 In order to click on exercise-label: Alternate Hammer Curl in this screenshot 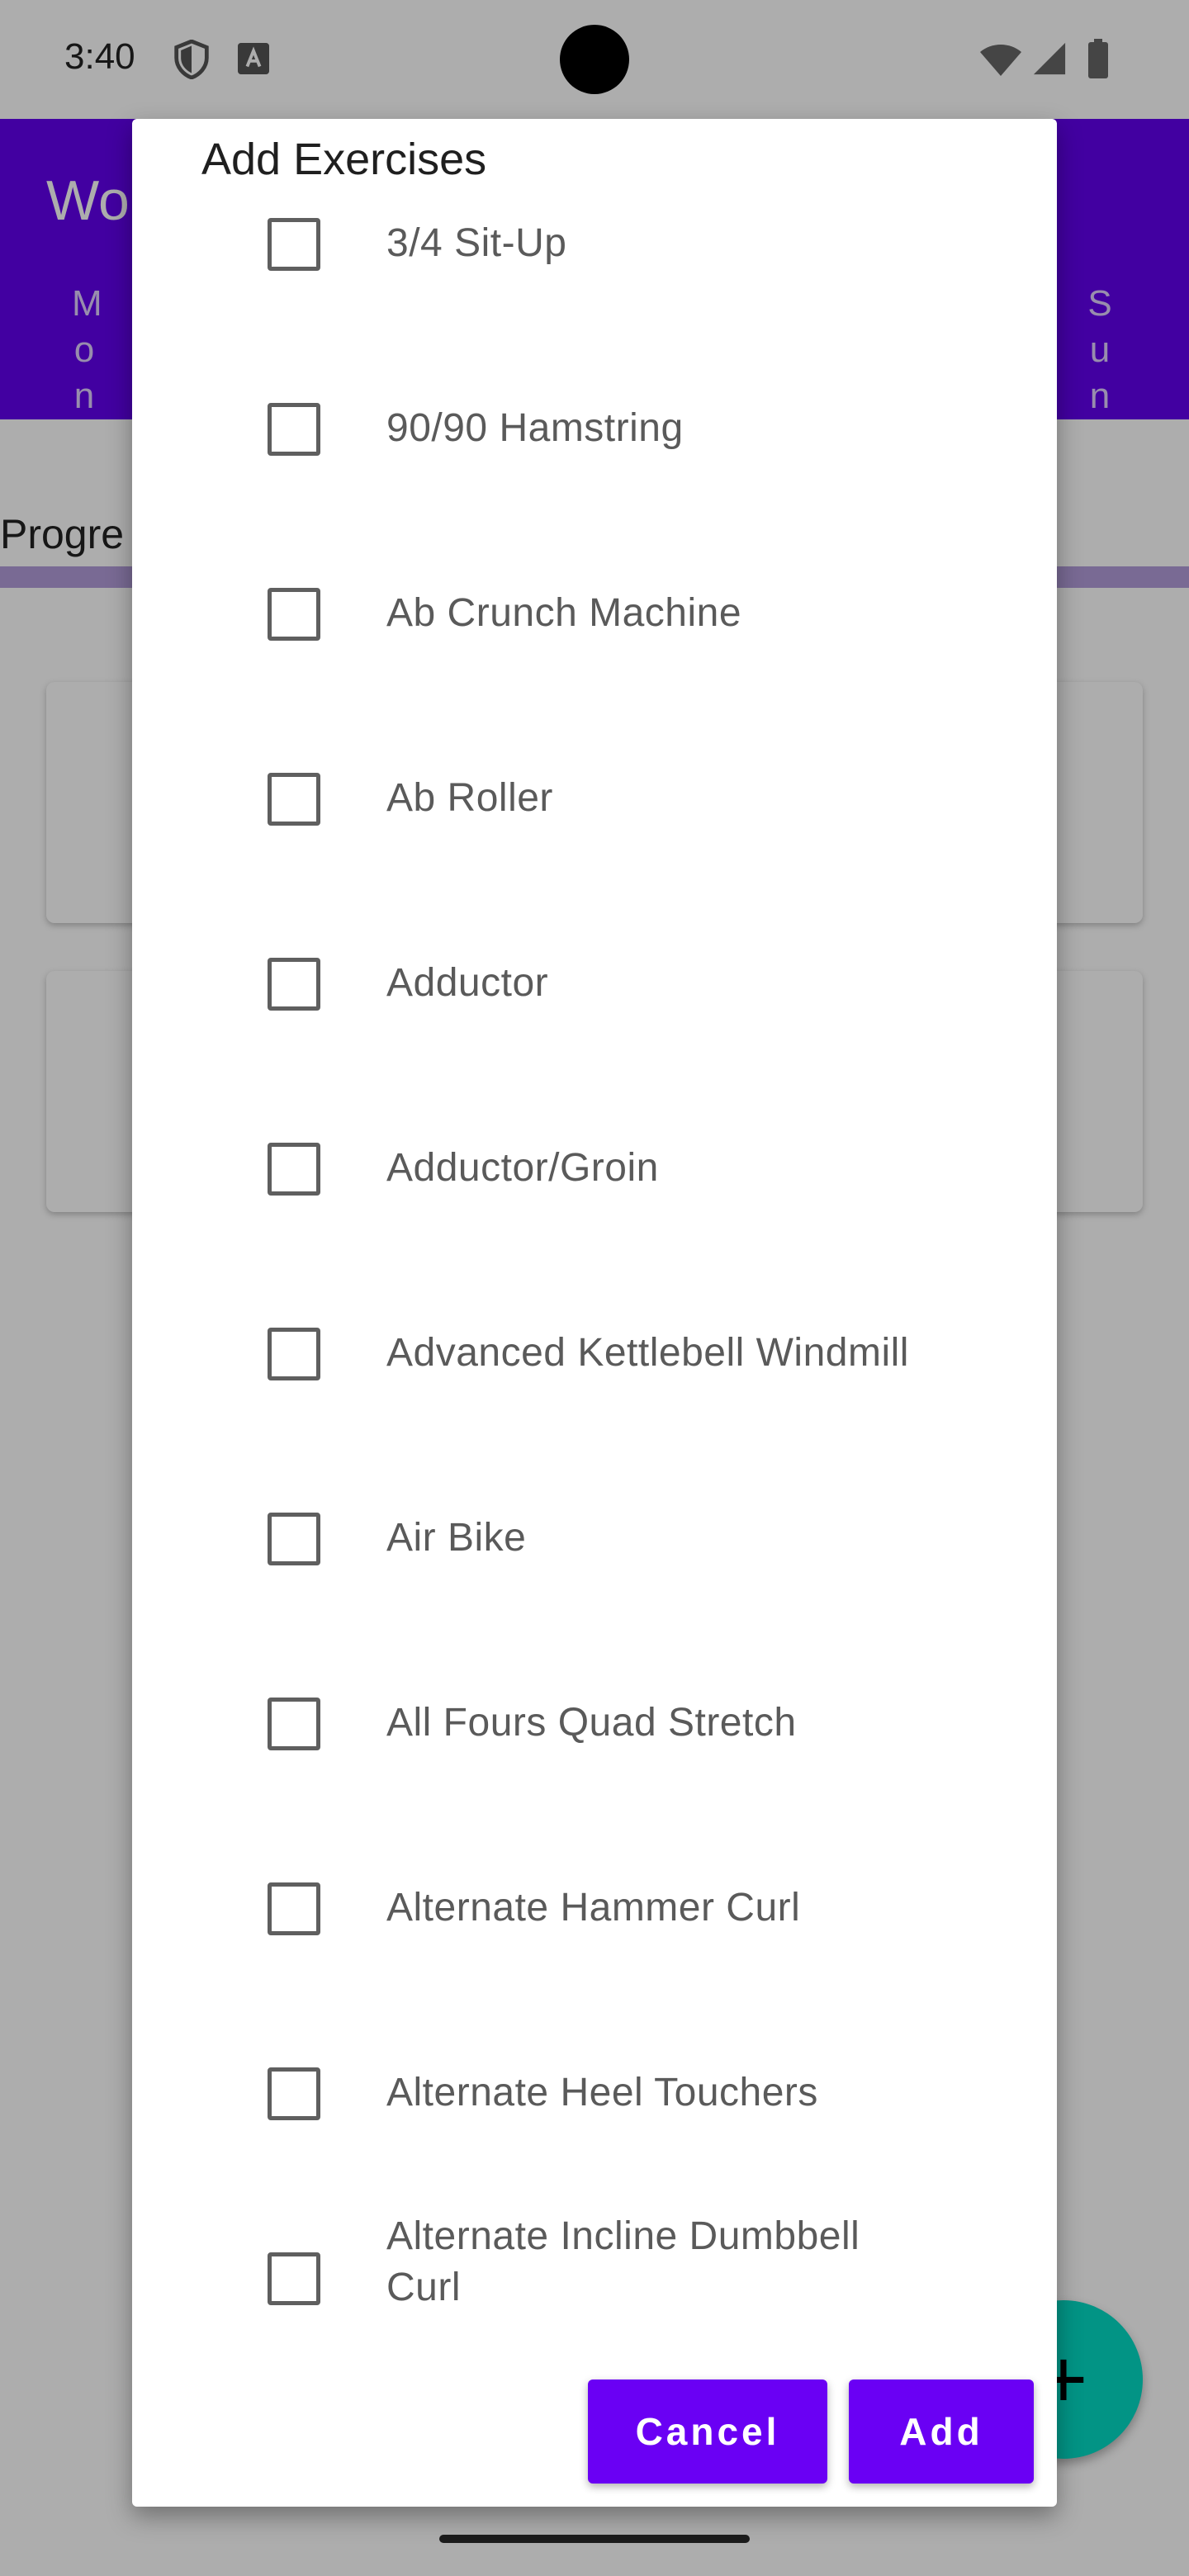, I will do `click(593, 1908)`.